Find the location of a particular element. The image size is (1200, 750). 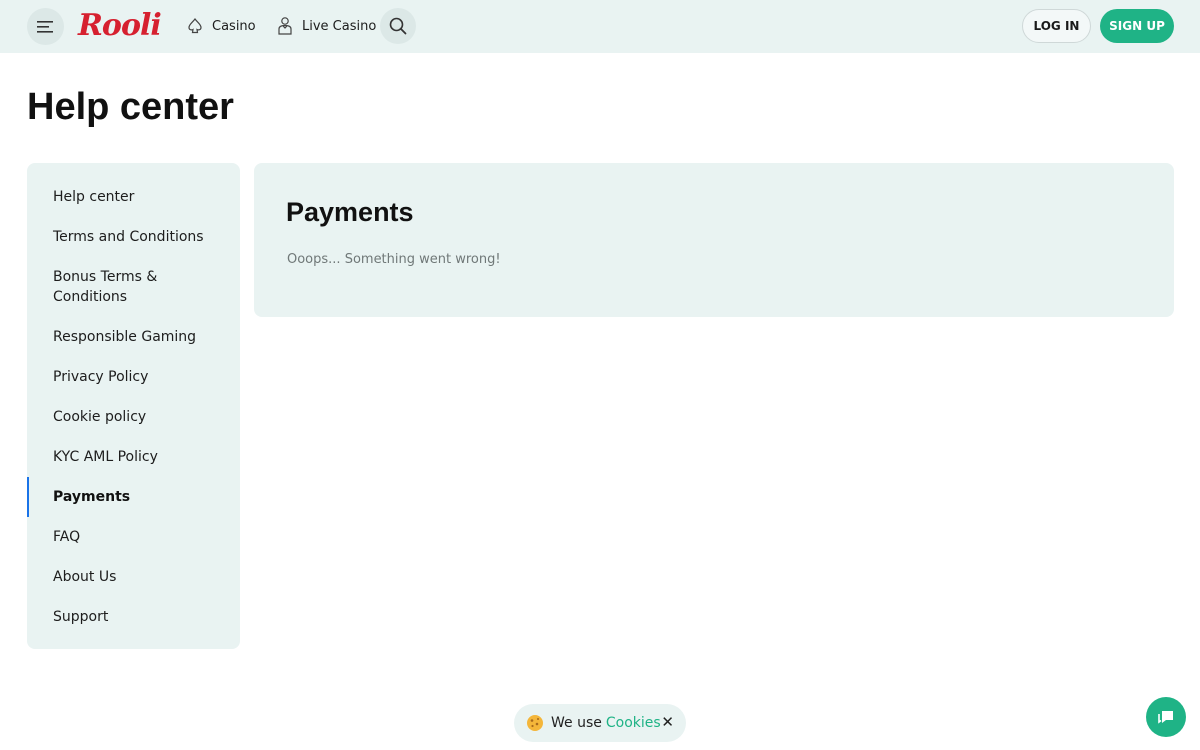

sidebar-item-help-center: Help center is located at coordinates (133, 197).